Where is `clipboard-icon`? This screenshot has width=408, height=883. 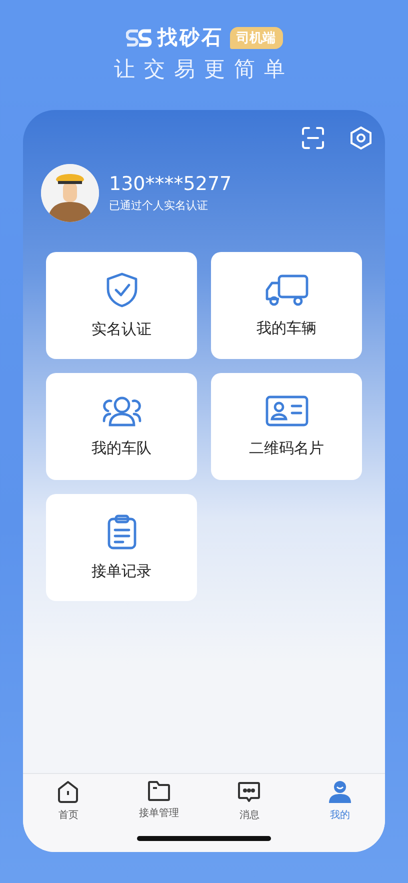 clipboard-icon is located at coordinates (121, 532).